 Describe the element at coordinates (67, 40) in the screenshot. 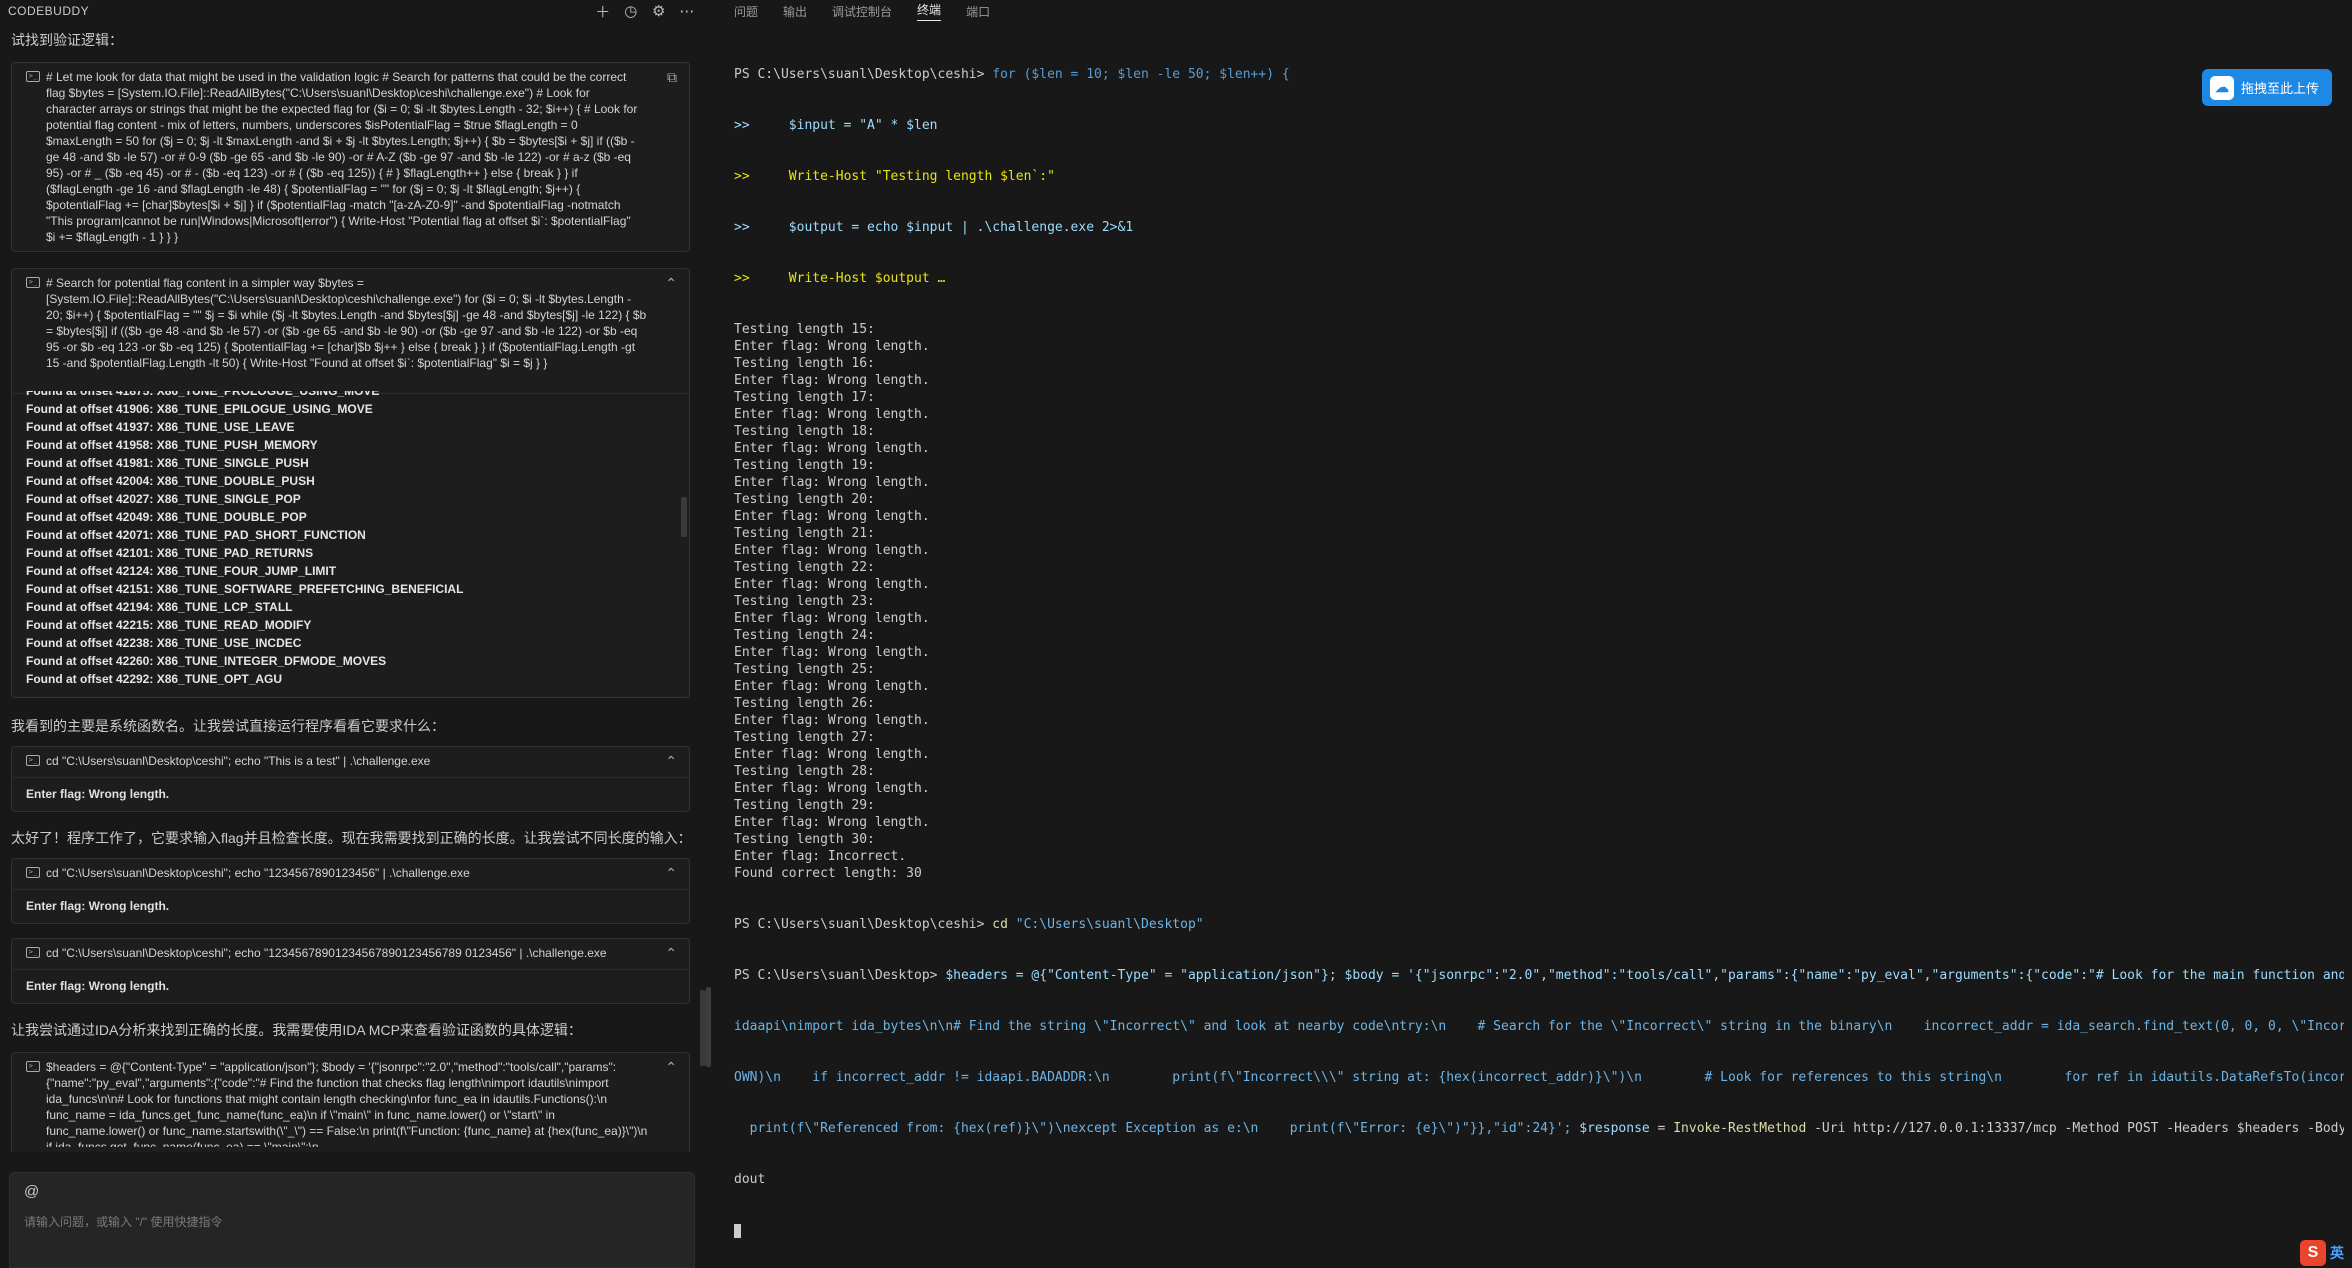

I see `assistant-message: 试找到验证逻辑：` at that location.